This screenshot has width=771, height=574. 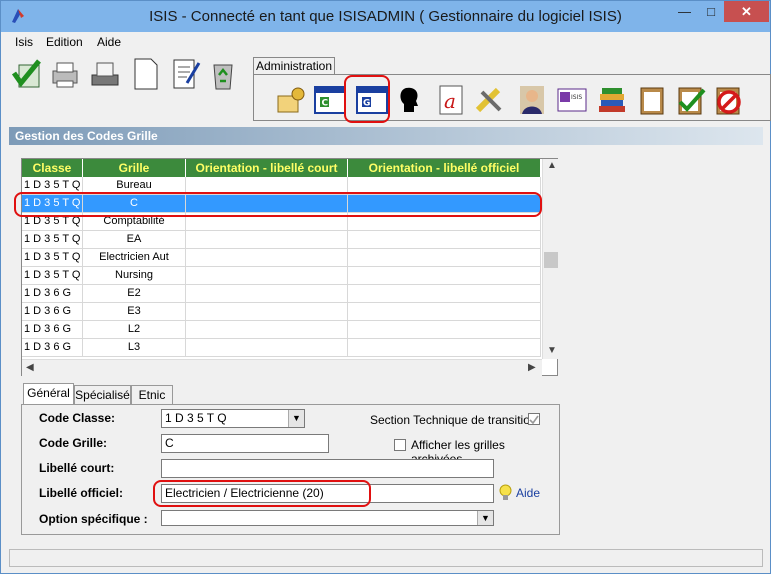 I want to click on clipboard-cancel-icon, so click(x=728, y=100).